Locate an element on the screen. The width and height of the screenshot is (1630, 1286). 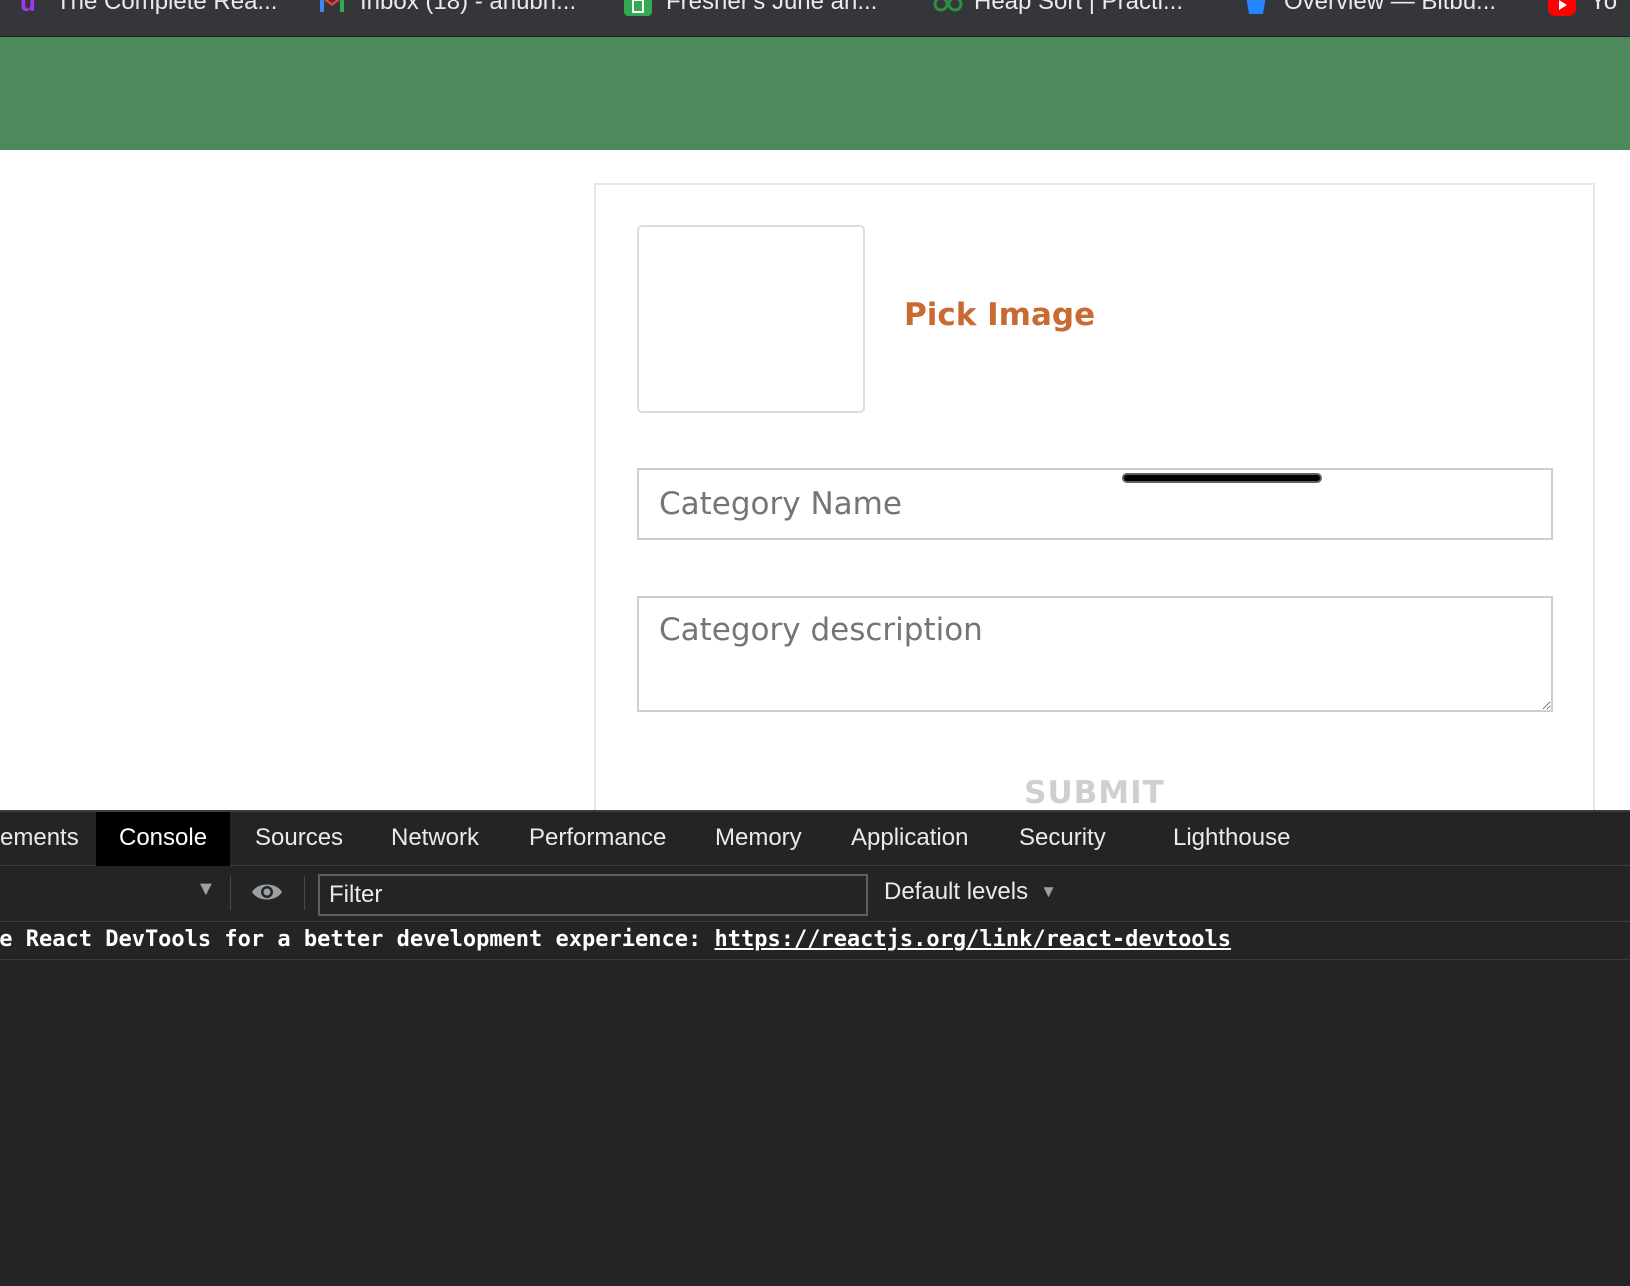
bookmark-youtube: Yo is located at coordinates (1582, 8).